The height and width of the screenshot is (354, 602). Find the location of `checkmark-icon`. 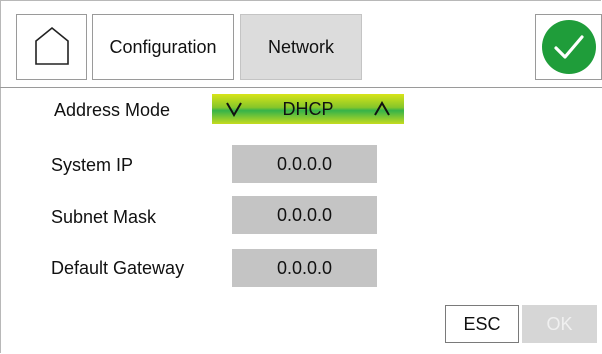

checkmark-icon is located at coordinates (568, 47).